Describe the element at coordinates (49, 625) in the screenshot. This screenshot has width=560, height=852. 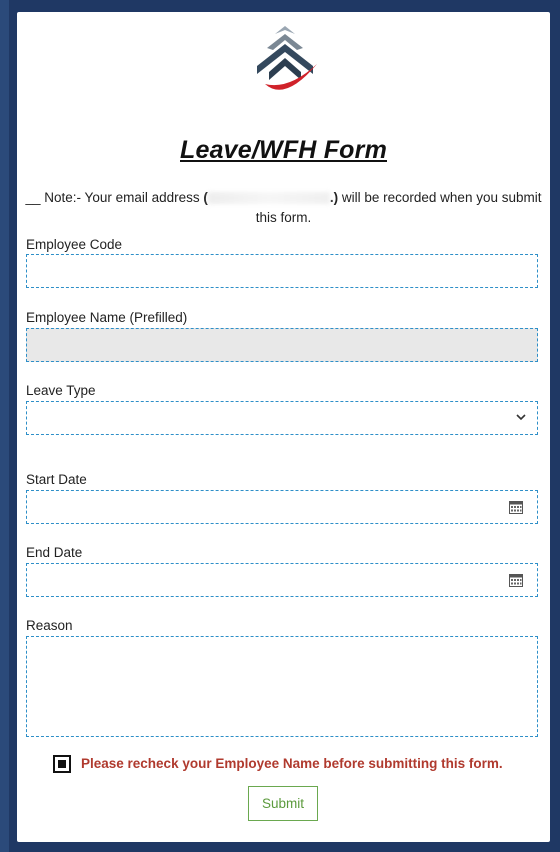
I see `reason-label: Reason` at that location.